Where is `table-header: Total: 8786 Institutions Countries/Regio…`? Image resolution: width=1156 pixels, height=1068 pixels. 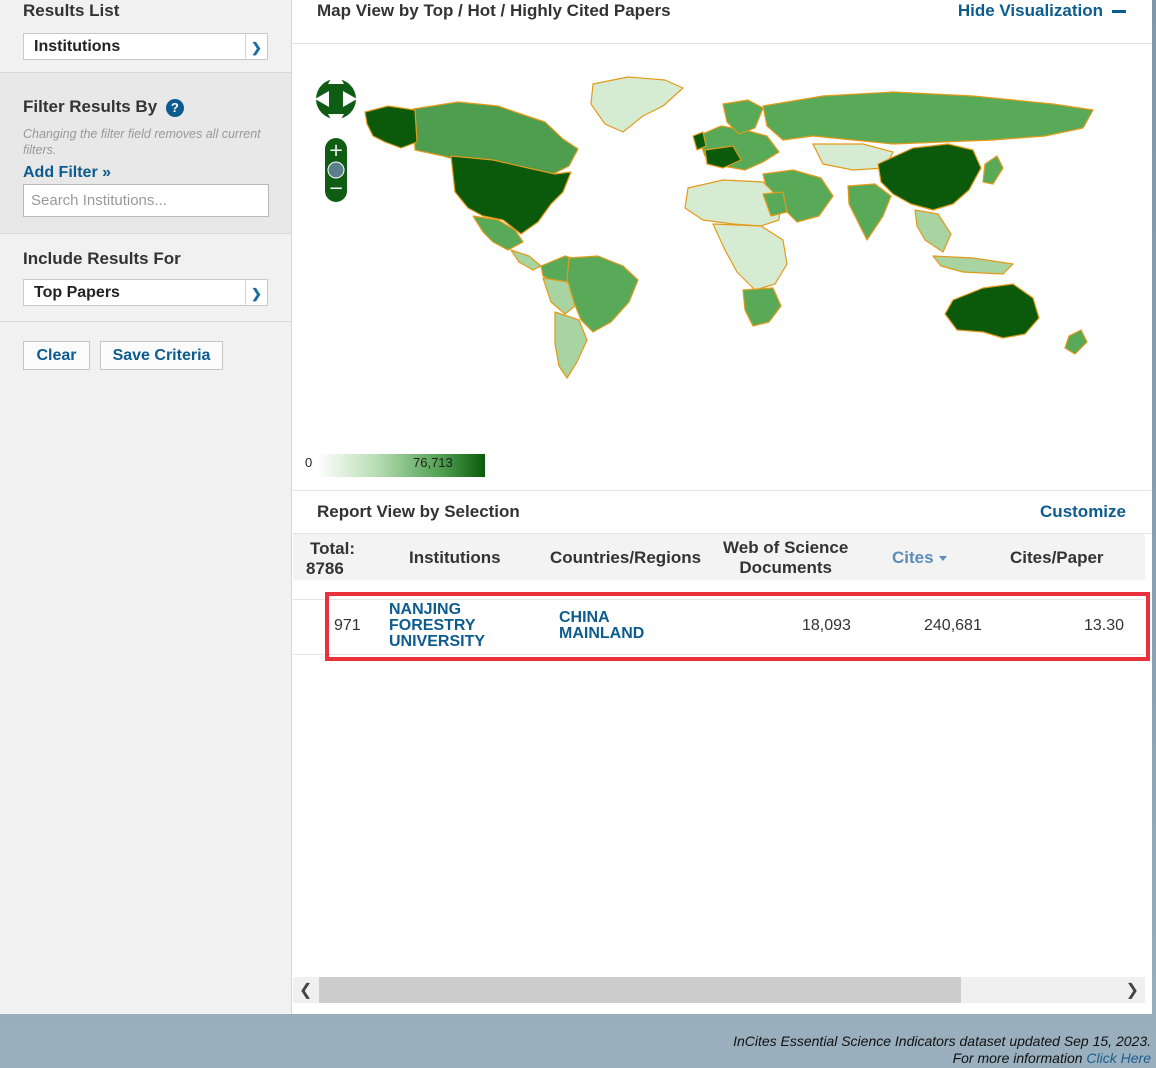 table-header: Total: 8786 Institutions Countries/Regio… is located at coordinates (719, 557).